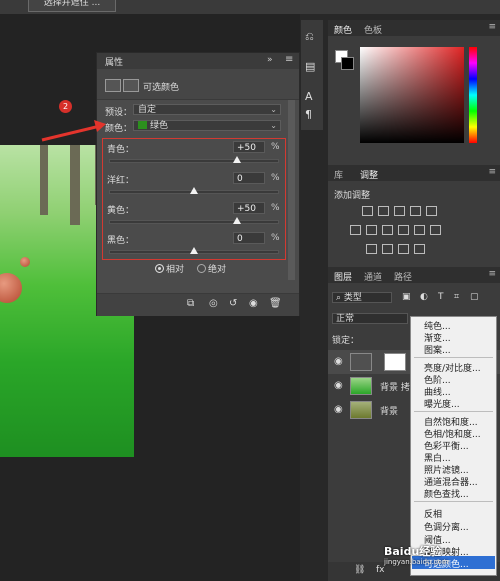  What do you see at coordinates (419, 230) in the screenshot?
I see `channel-mixer-icon` at bounding box center [419, 230].